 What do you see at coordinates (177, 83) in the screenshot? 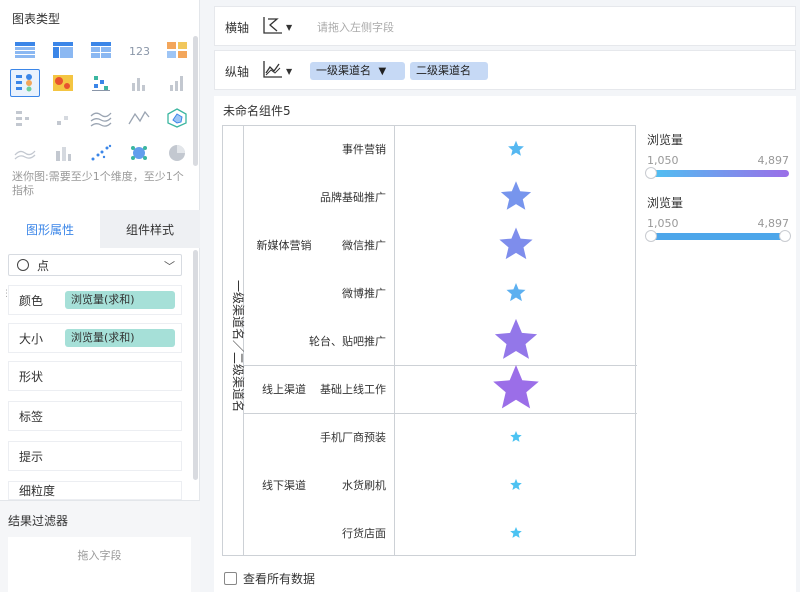
I see `column-chart-icon` at bounding box center [177, 83].